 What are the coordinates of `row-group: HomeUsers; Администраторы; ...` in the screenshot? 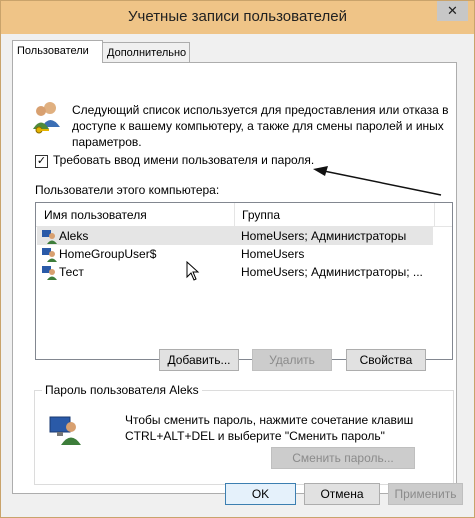 It's located at (332, 272).